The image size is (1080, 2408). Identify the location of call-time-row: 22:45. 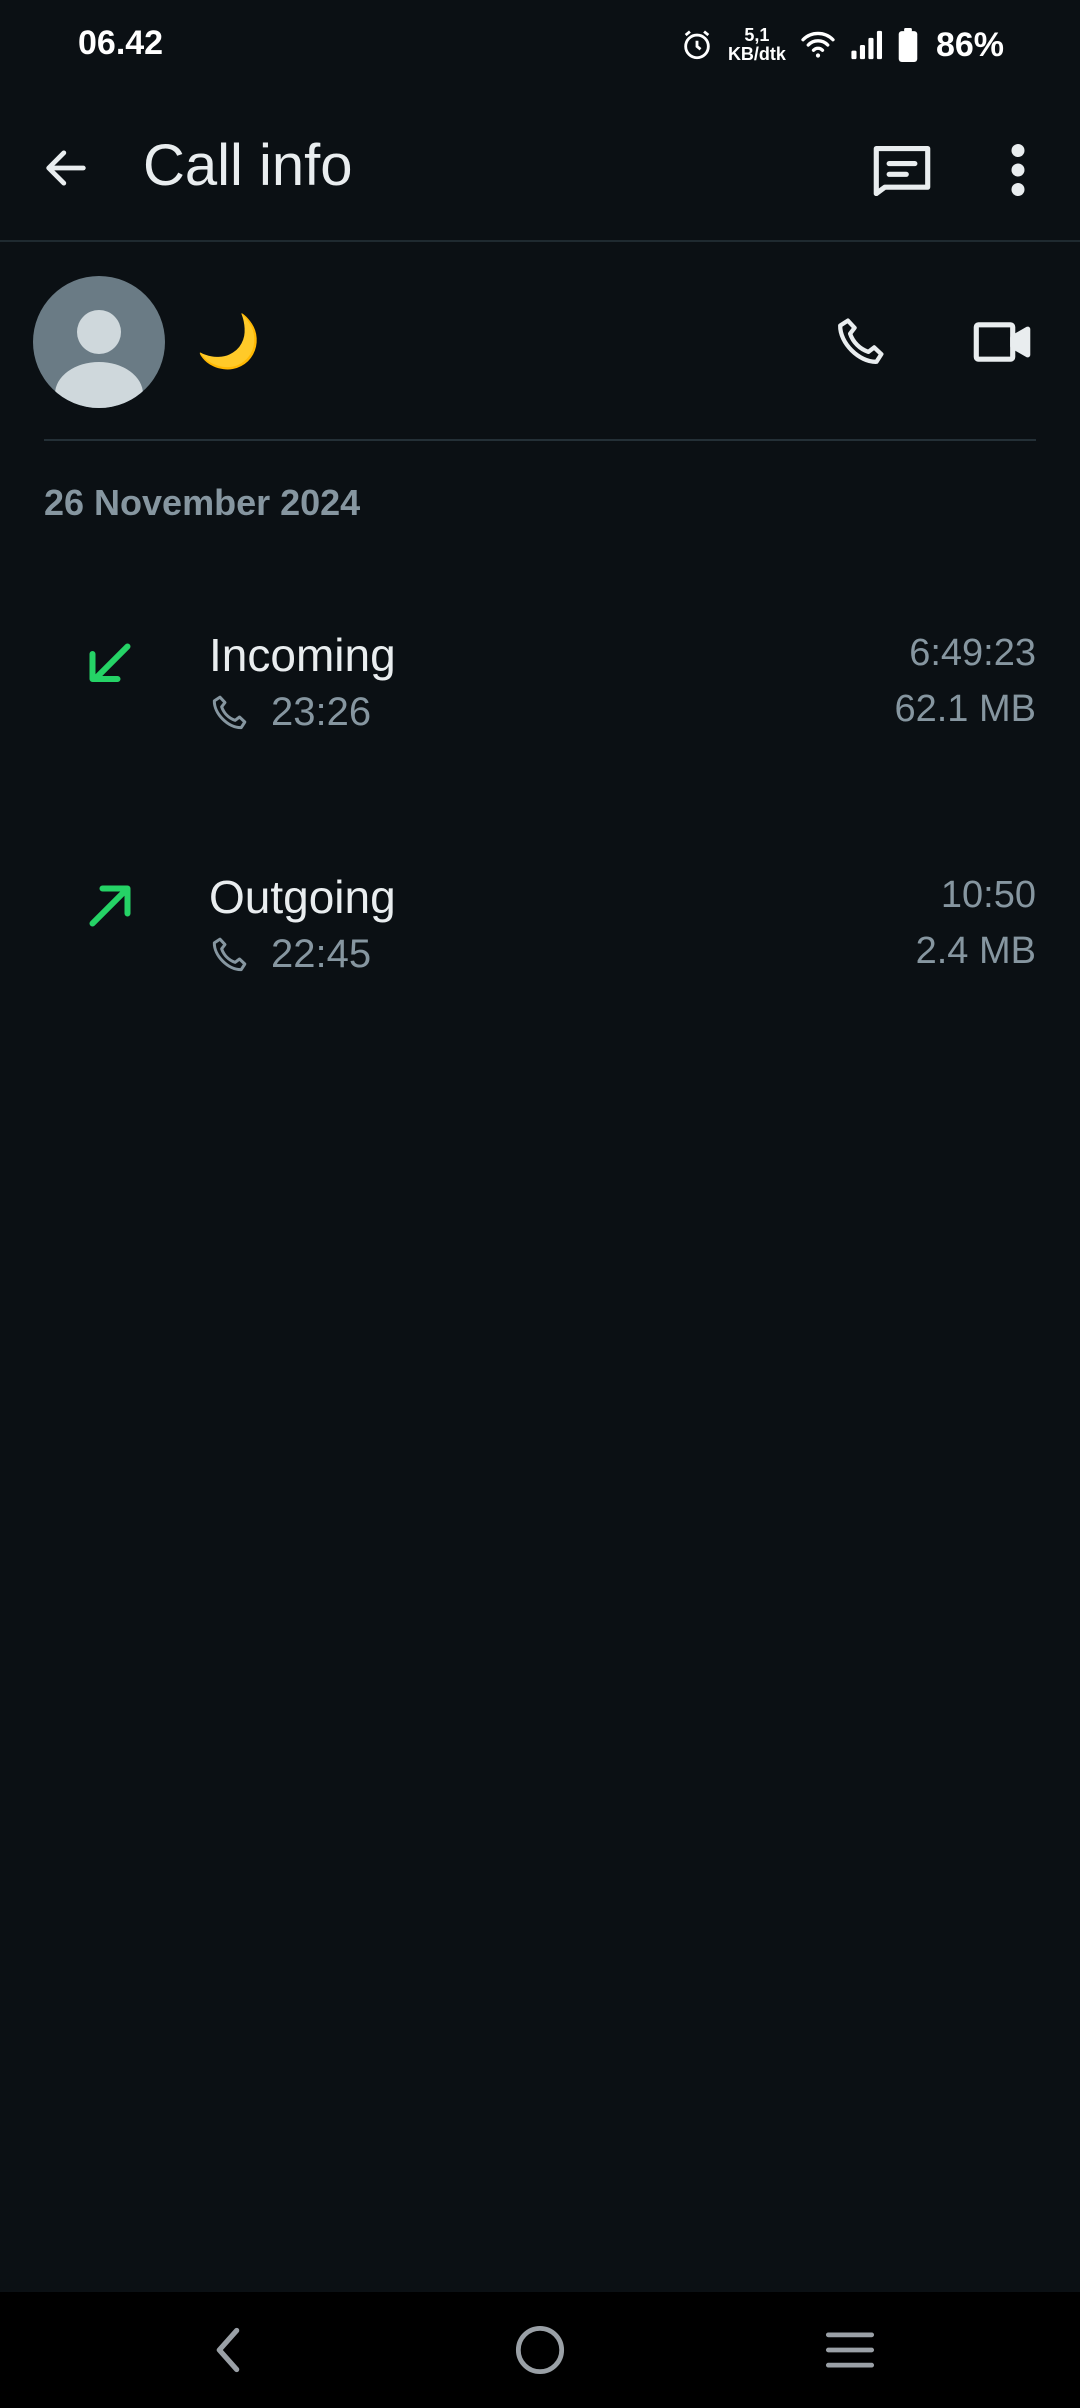
(290, 954).